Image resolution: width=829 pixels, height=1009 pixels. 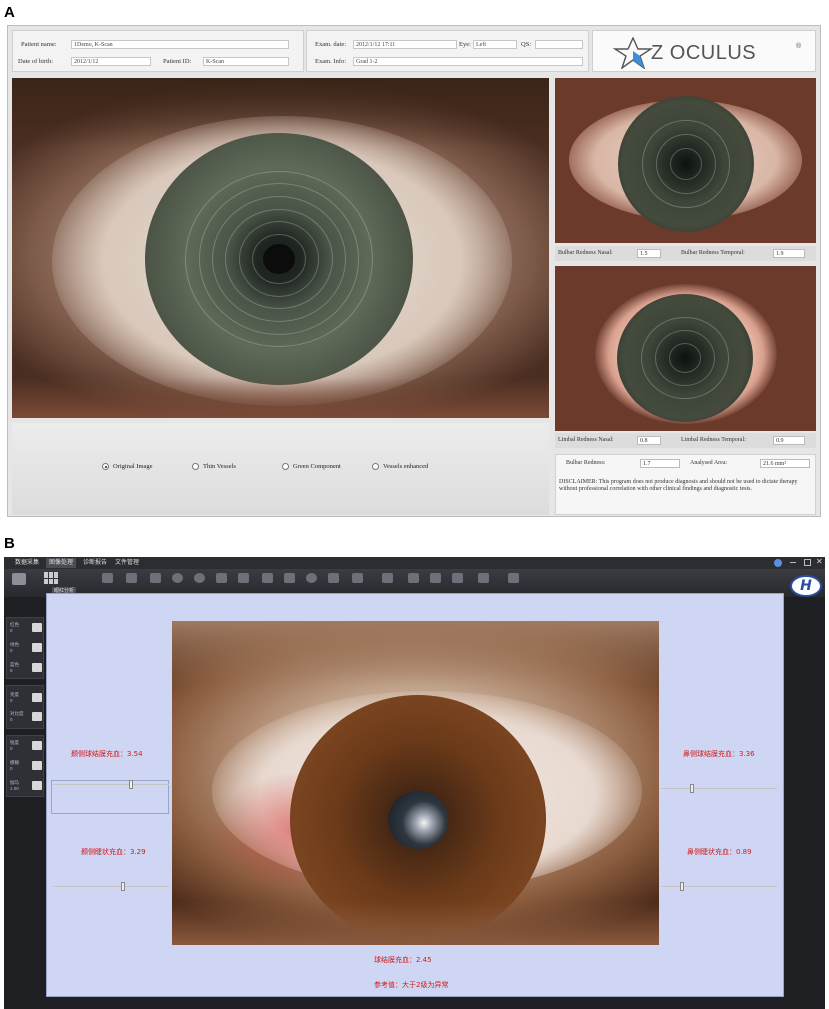 I want to click on close-icon: ✕, so click(x=819, y=561).